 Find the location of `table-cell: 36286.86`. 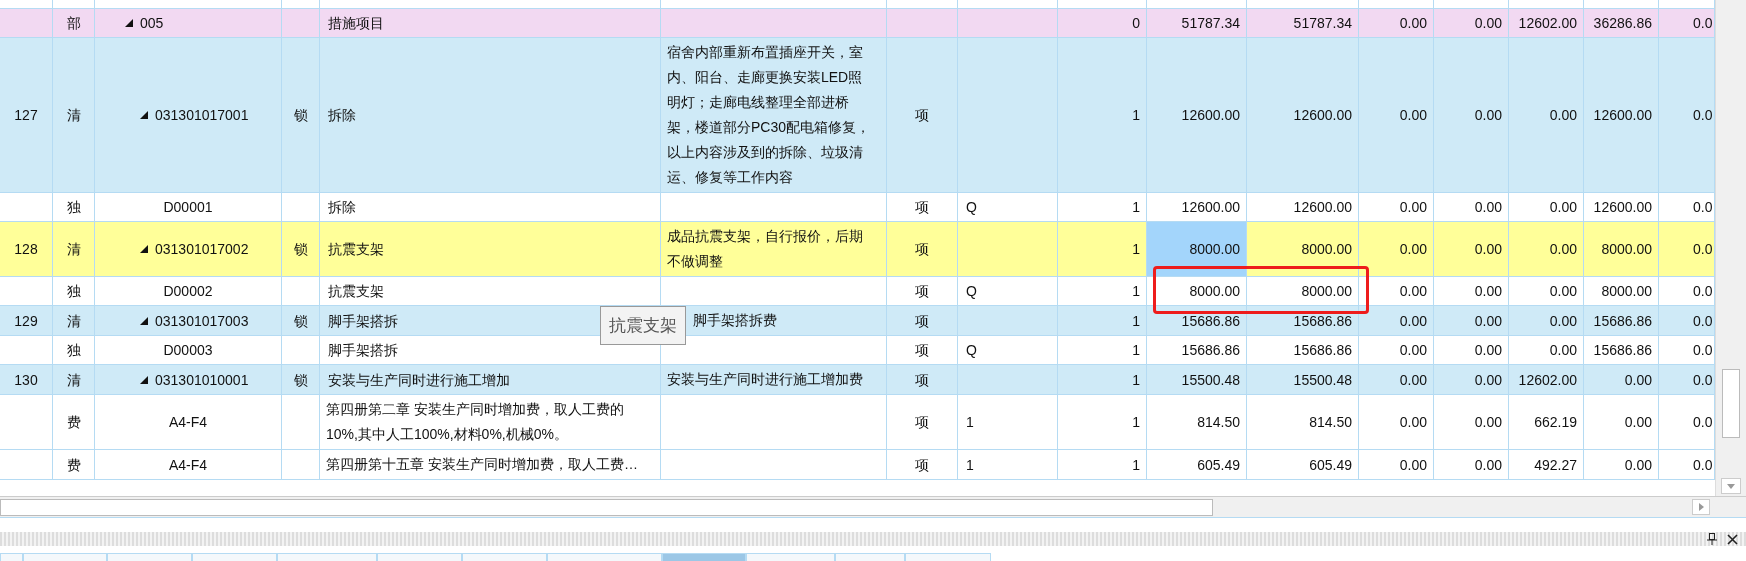

table-cell: 36286.86 is located at coordinates (1621, 23).